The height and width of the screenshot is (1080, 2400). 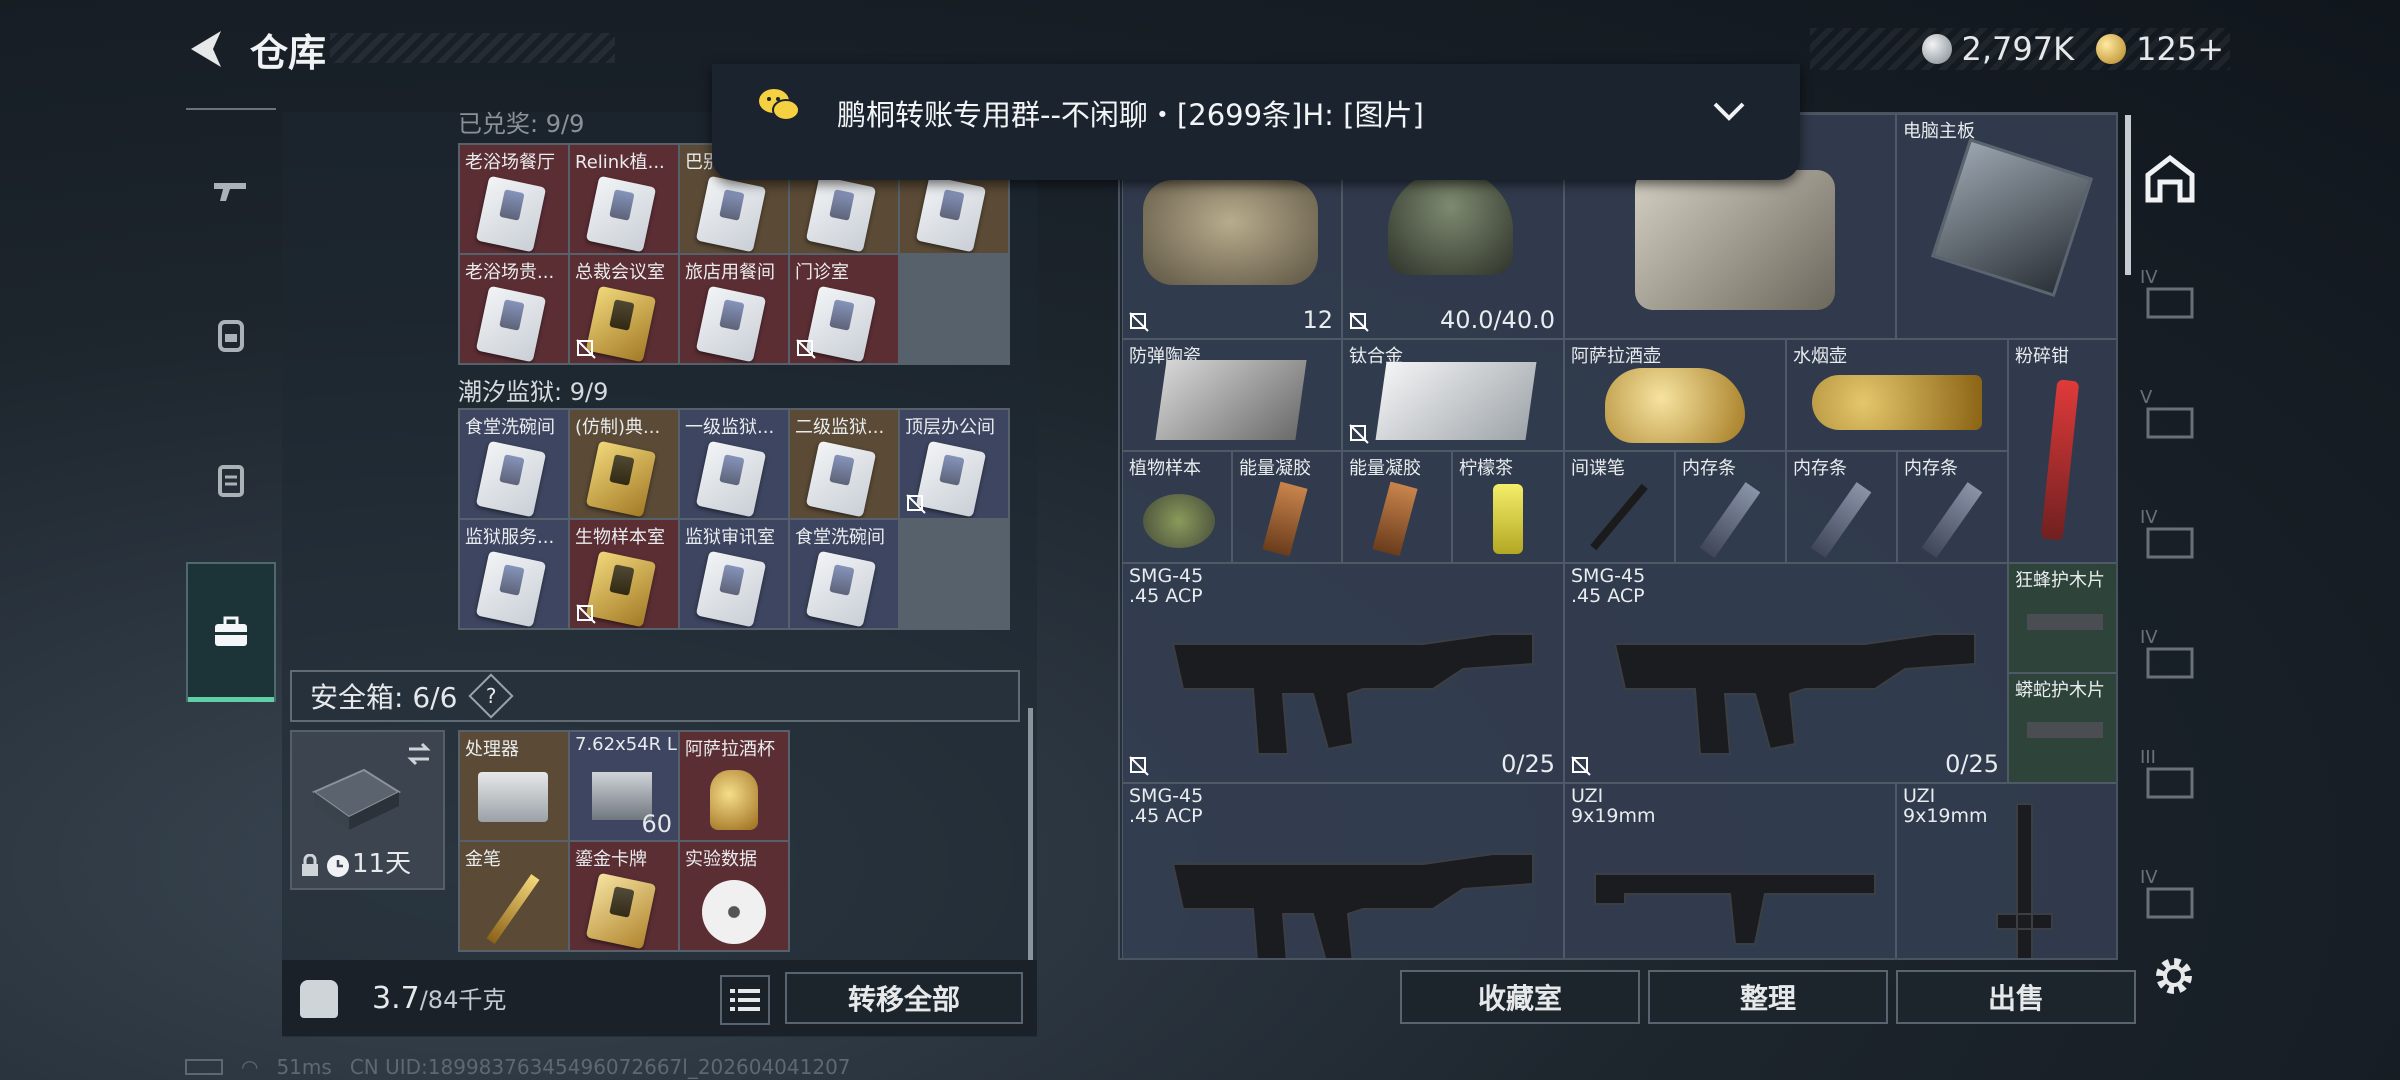 What do you see at coordinates (2006, 226) in the screenshot?
I see `item-motherboard: 电脑主板` at bounding box center [2006, 226].